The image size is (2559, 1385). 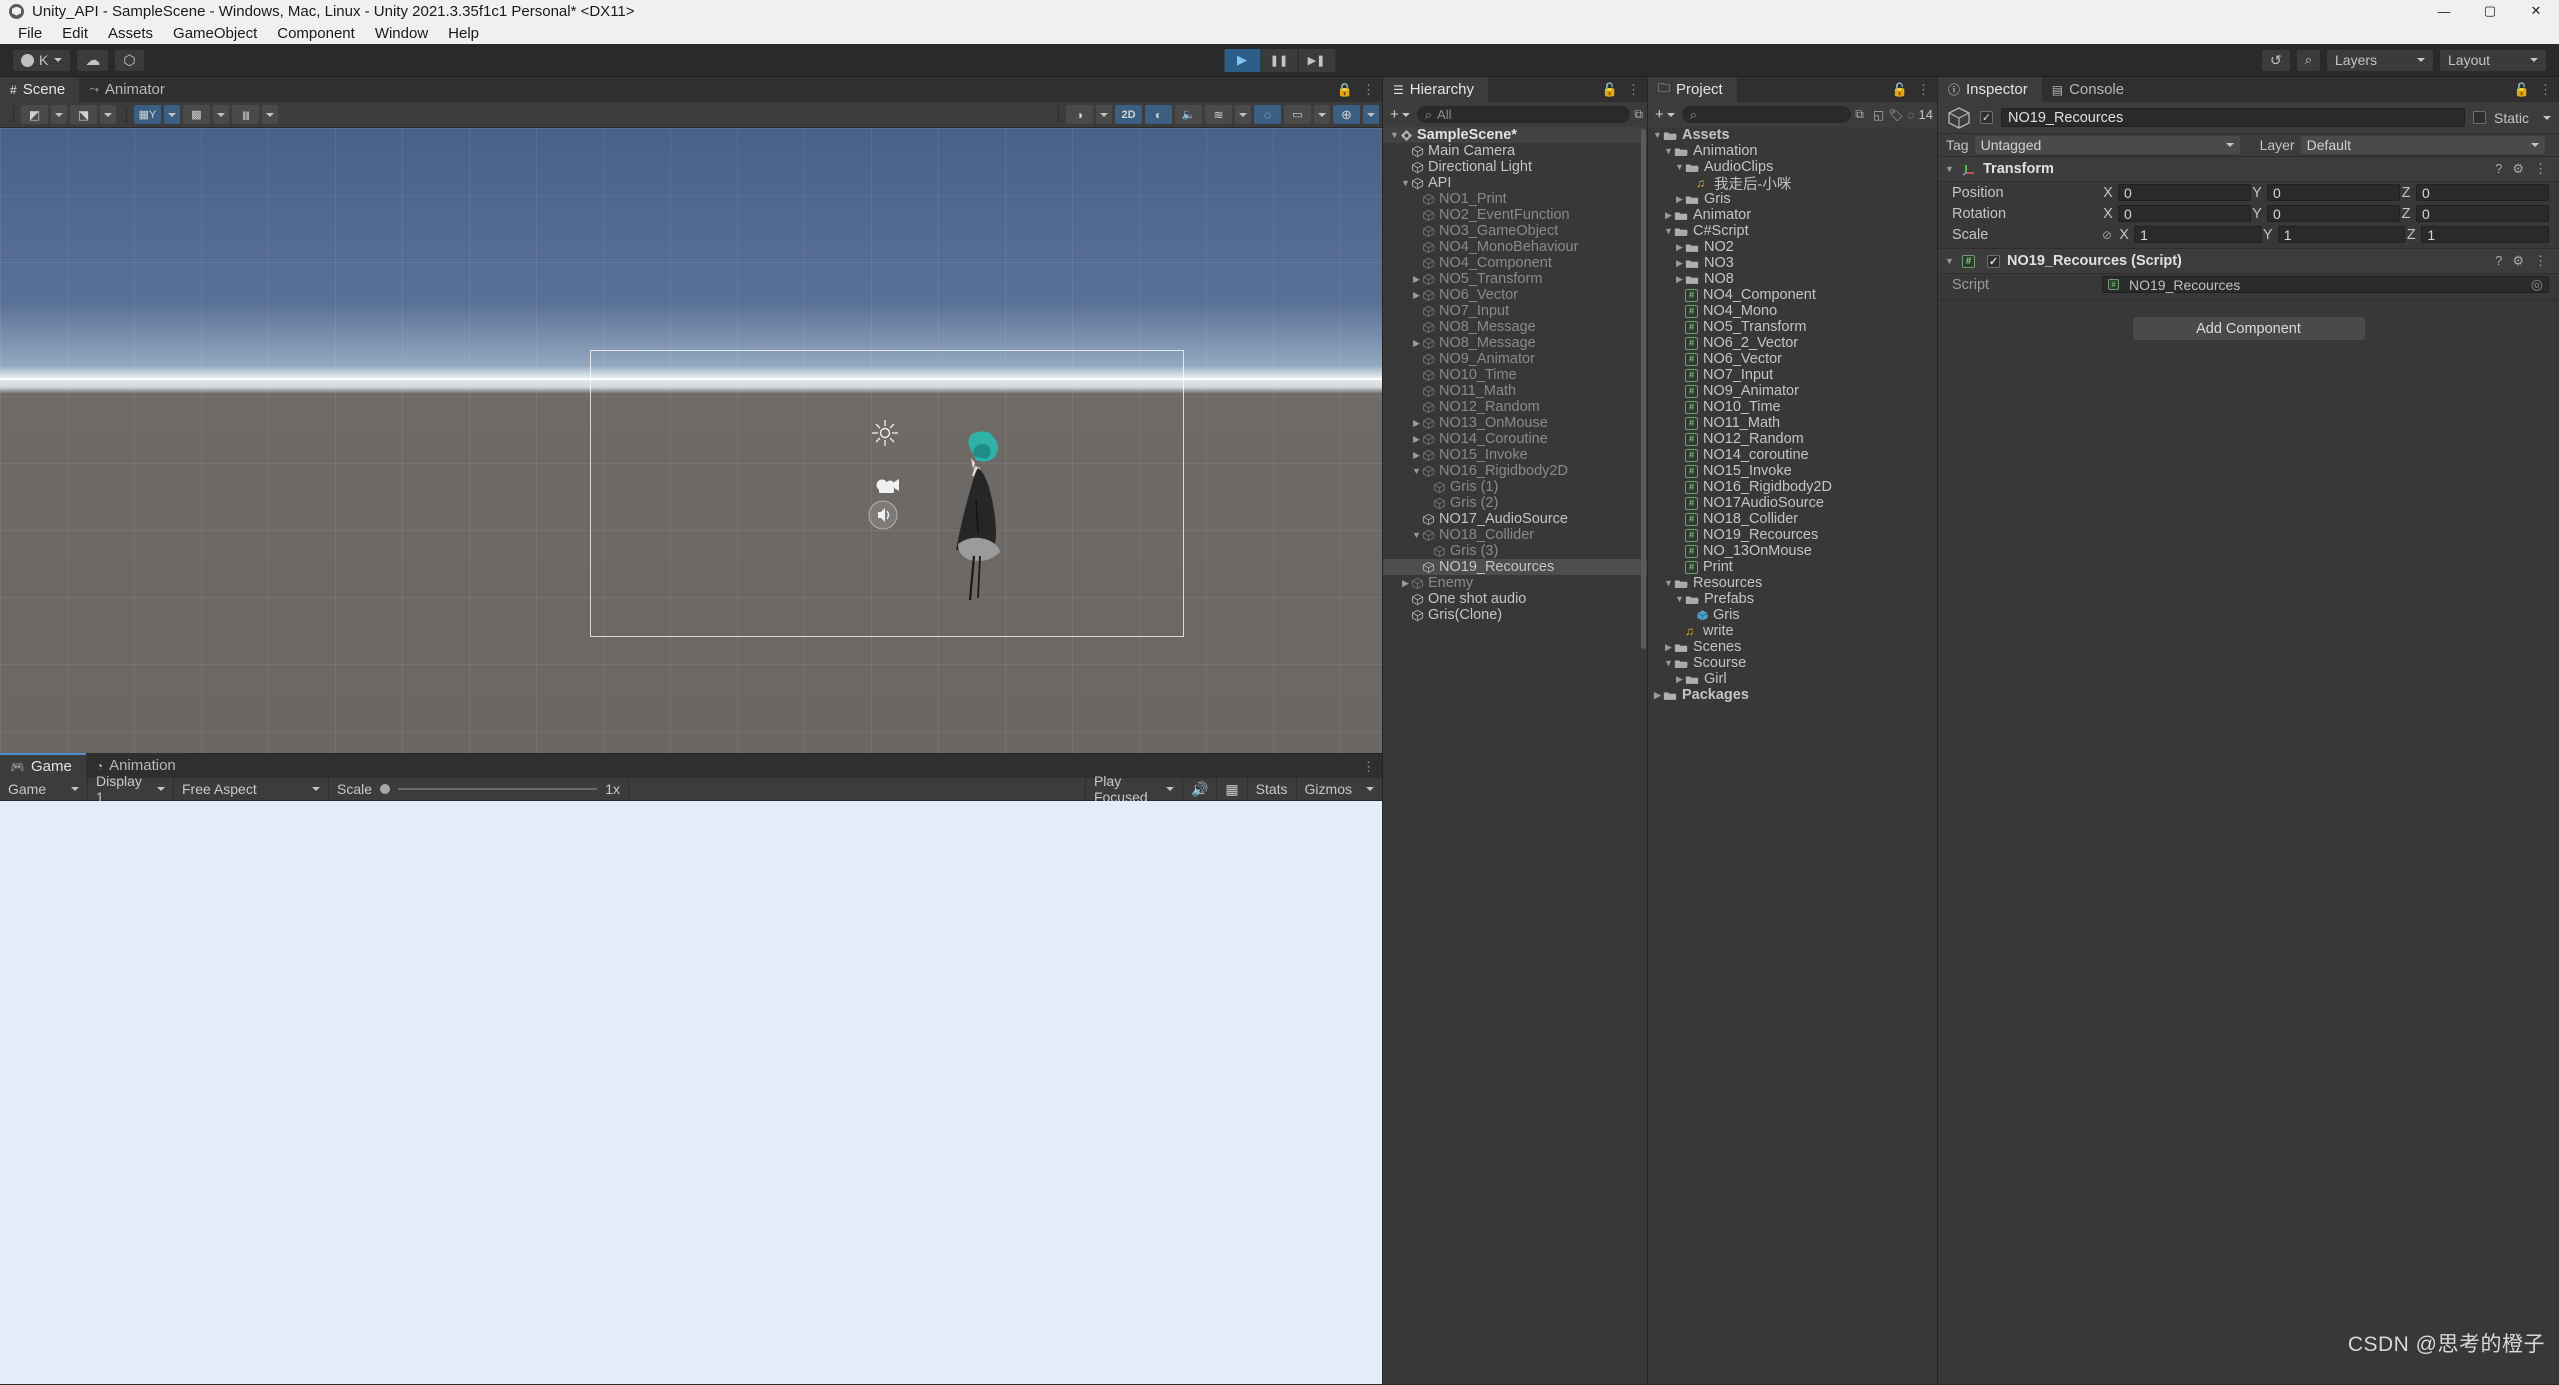 What do you see at coordinates (498, 789) in the screenshot?
I see `slider-track` at bounding box center [498, 789].